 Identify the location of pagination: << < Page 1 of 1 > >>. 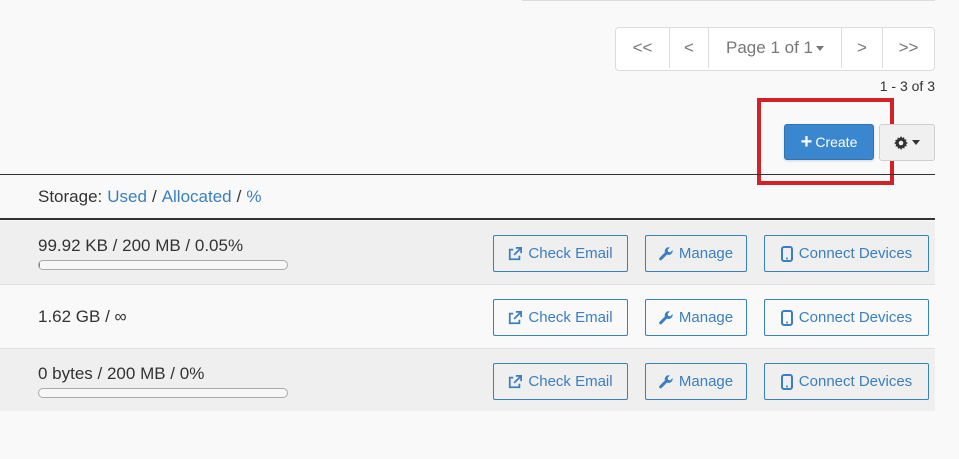
(775, 49).